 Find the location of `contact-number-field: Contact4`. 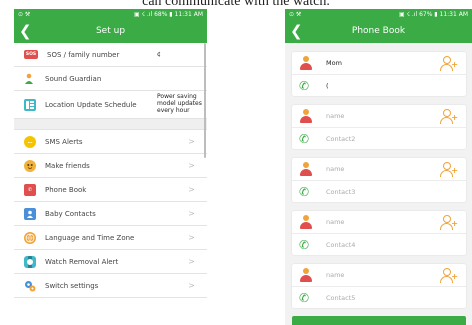

contact-number-field: Contact4 is located at coordinates (340, 245).